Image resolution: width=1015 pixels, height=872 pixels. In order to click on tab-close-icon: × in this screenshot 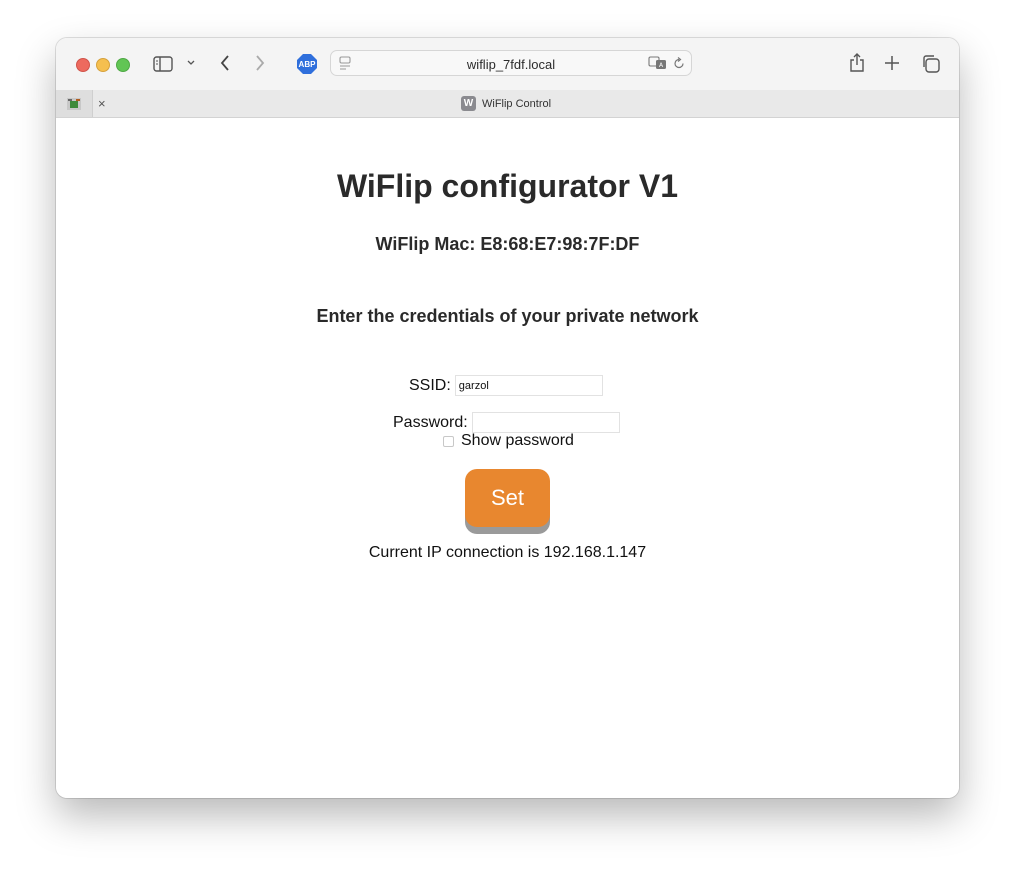, I will do `click(102, 103)`.